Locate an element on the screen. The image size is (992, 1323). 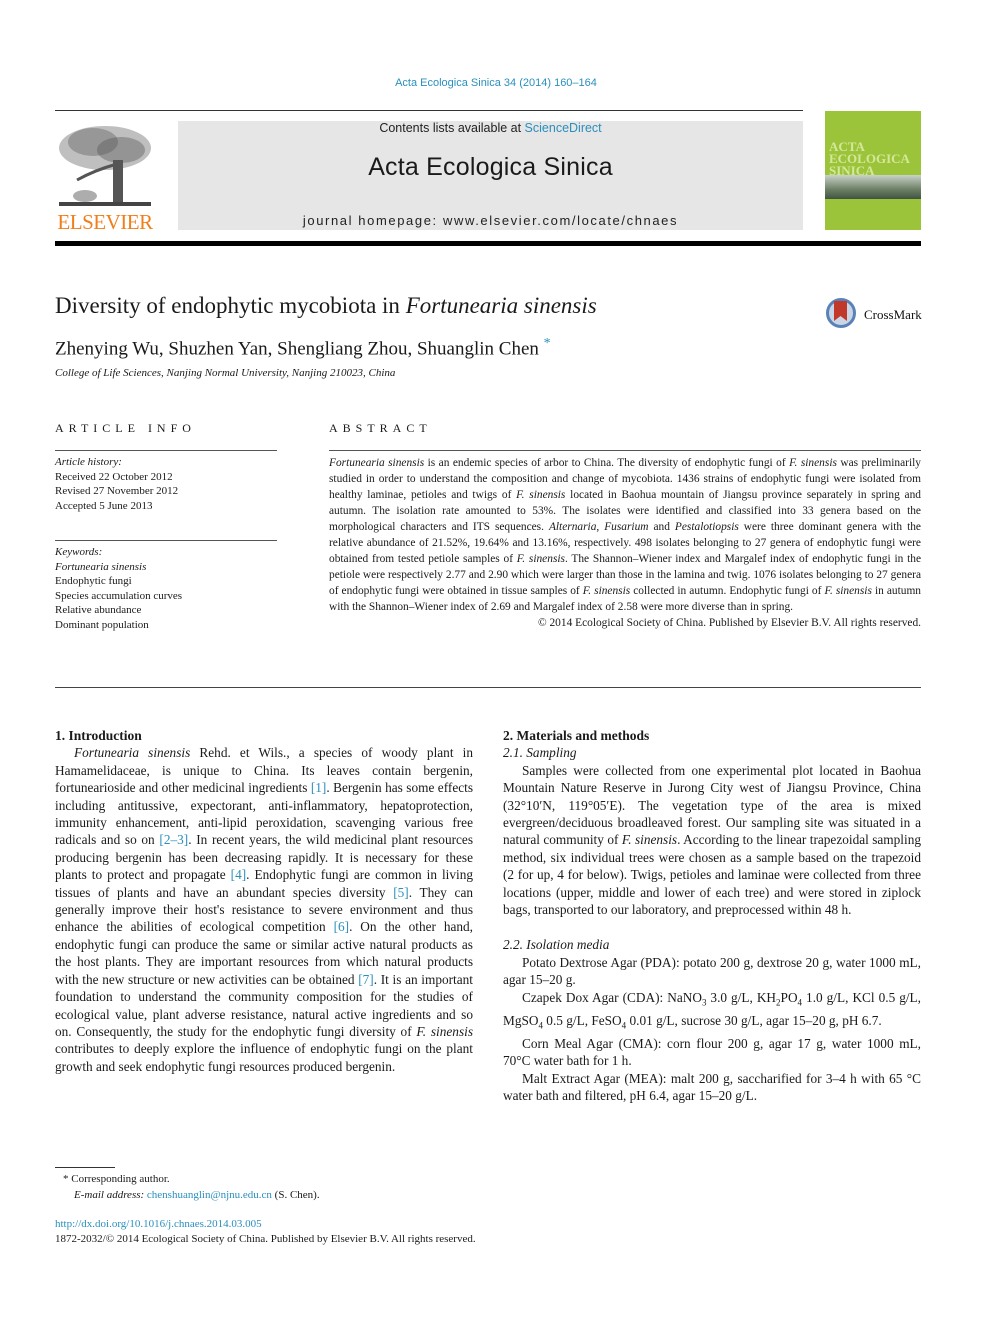
abstract-divider is located at coordinates (488, 687).